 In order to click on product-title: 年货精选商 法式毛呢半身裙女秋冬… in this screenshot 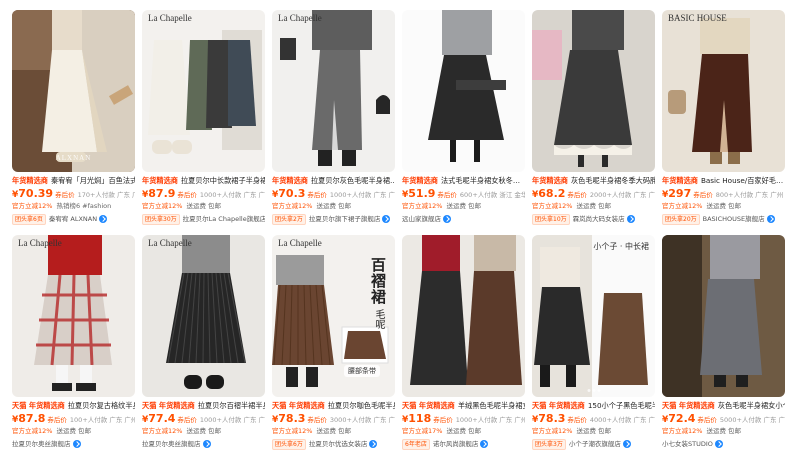, I will do `click(463, 181)`.